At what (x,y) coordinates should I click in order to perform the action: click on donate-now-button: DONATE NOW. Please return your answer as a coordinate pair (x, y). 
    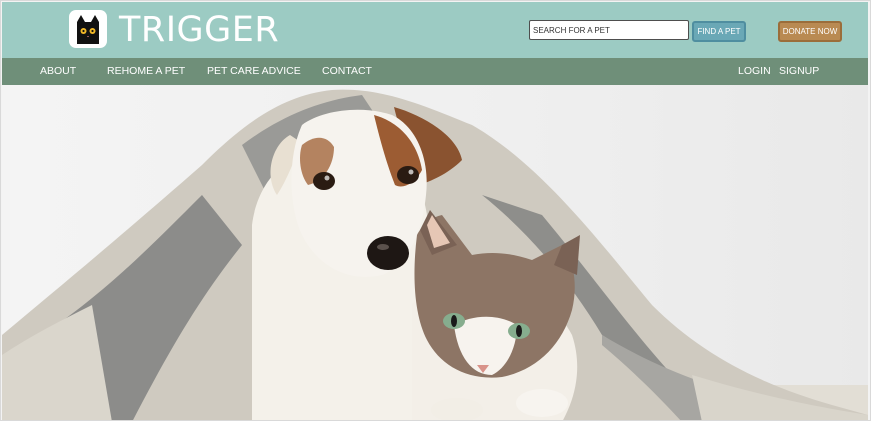
    Looking at the image, I should click on (810, 31).